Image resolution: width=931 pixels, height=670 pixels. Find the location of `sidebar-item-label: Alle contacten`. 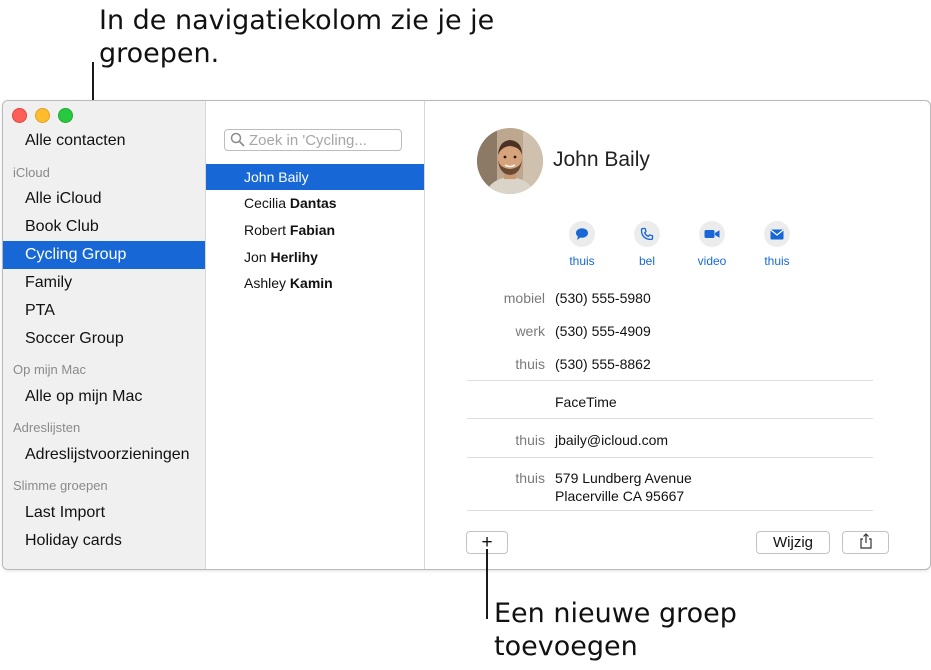

sidebar-item-label: Alle contacten is located at coordinates (75, 140).